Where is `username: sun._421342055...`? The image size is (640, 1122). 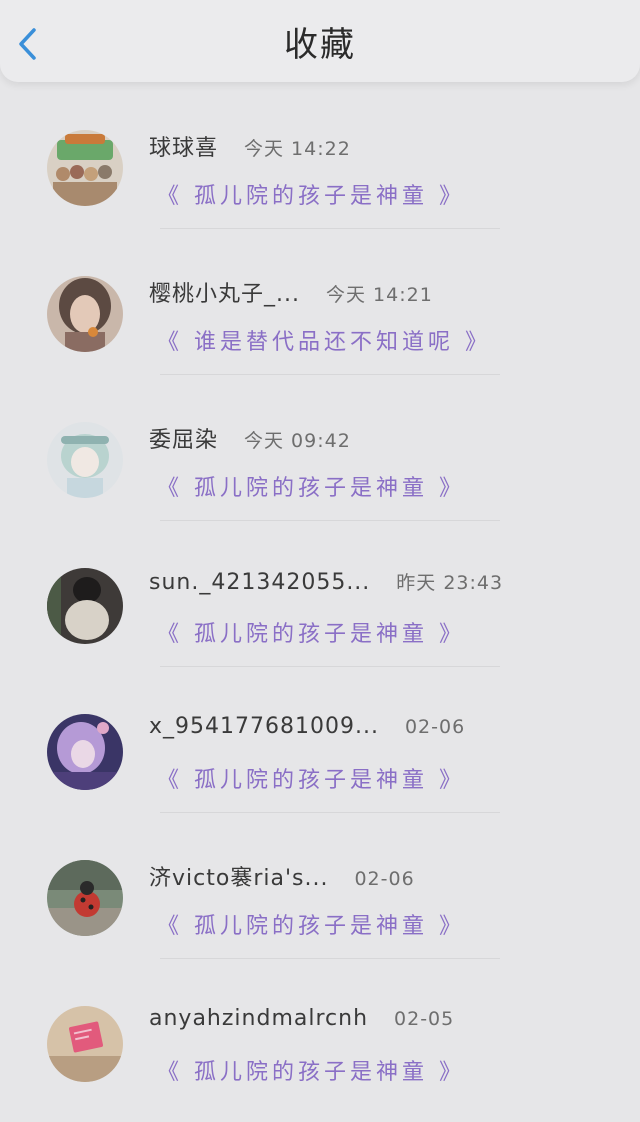
username: sun._421342055... is located at coordinates (260, 582).